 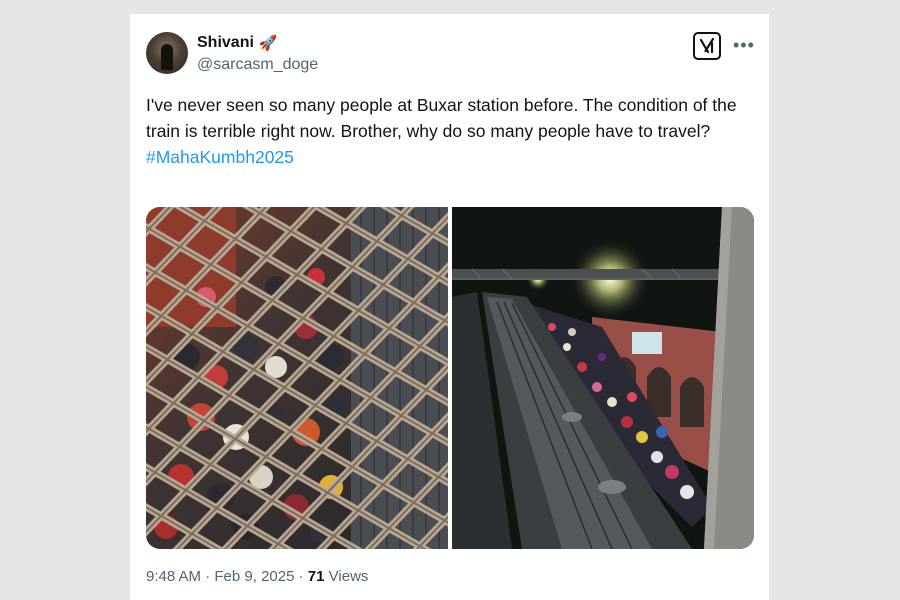 I want to click on views-label: Views, so click(x=348, y=576).